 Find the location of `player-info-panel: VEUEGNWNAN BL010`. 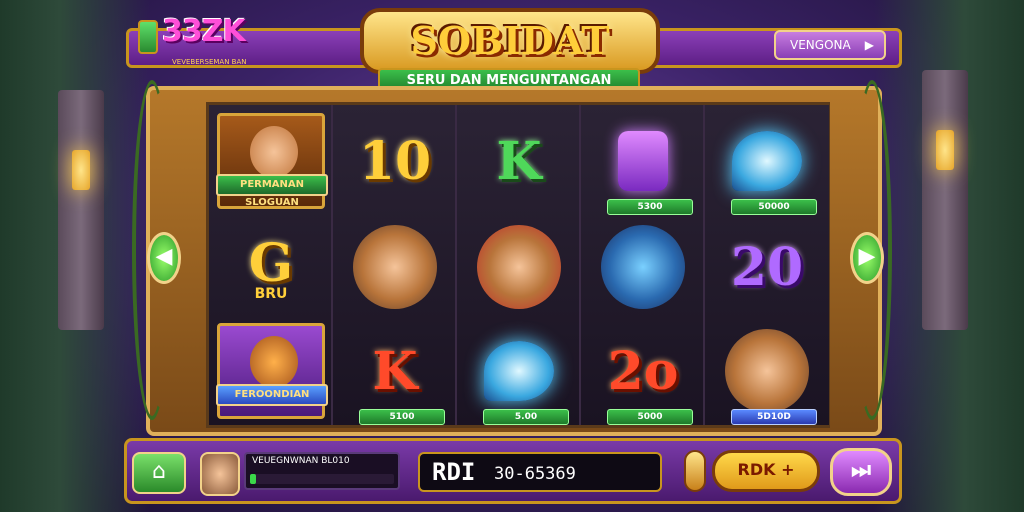

player-info-panel: VEUEGNWNAN BL010 is located at coordinates (322, 471).